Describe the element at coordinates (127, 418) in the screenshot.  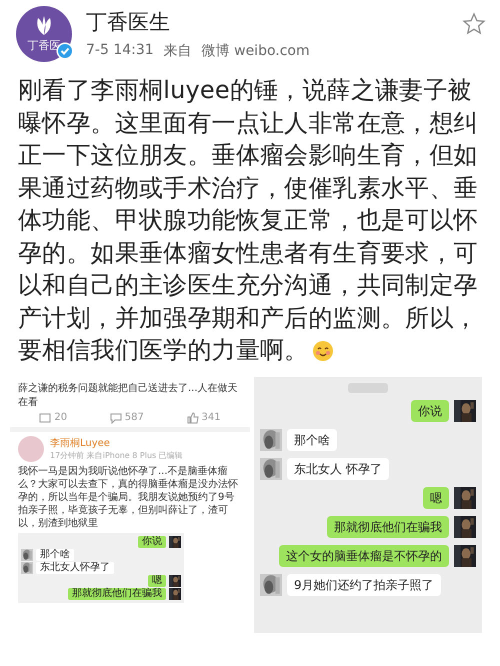
I see `stat-count: 587` at that location.